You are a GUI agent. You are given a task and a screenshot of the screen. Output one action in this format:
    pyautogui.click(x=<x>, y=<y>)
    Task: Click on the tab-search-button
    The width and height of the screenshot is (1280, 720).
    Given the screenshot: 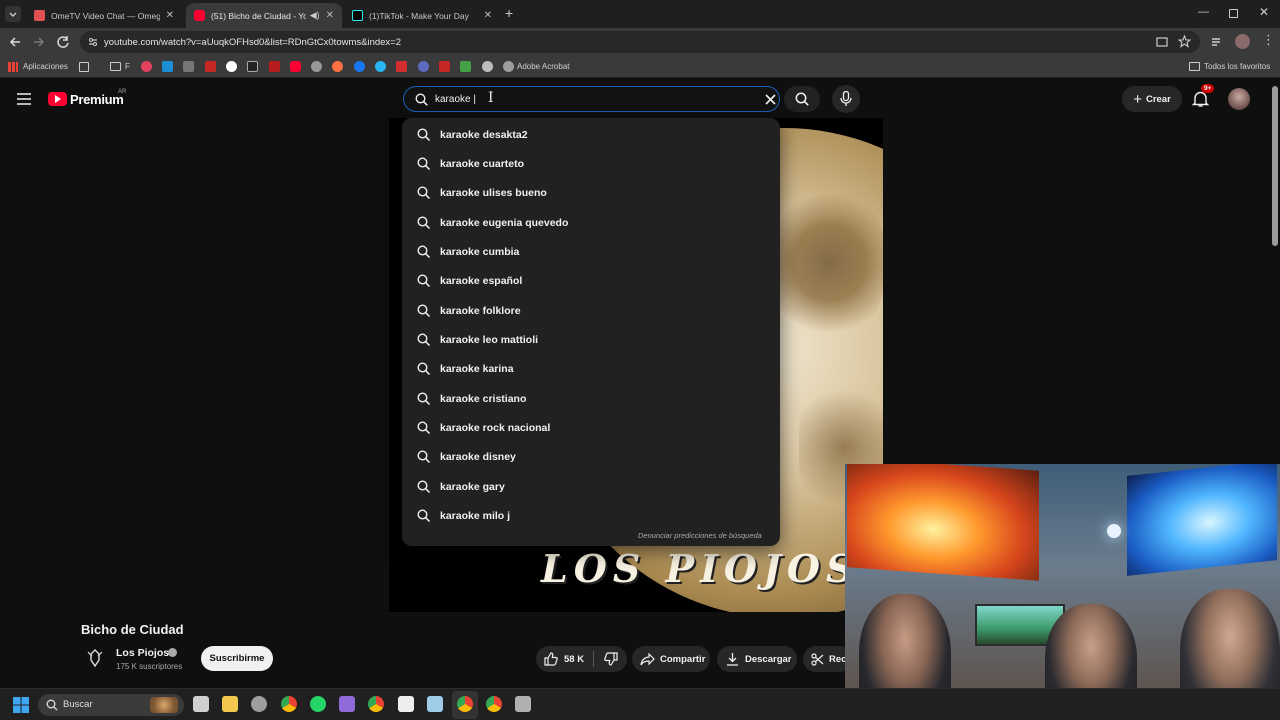 What is the action you would take?
    pyautogui.click(x=13, y=14)
    